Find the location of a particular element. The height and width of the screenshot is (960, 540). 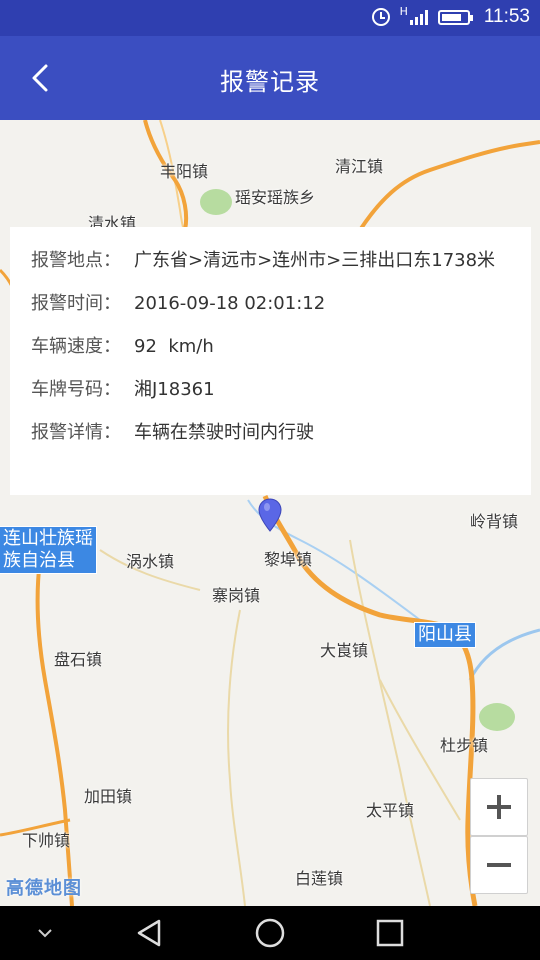

alarm-detail-value: 车辆在禁驶时间内行驶 is located at coordinates (224, 432).